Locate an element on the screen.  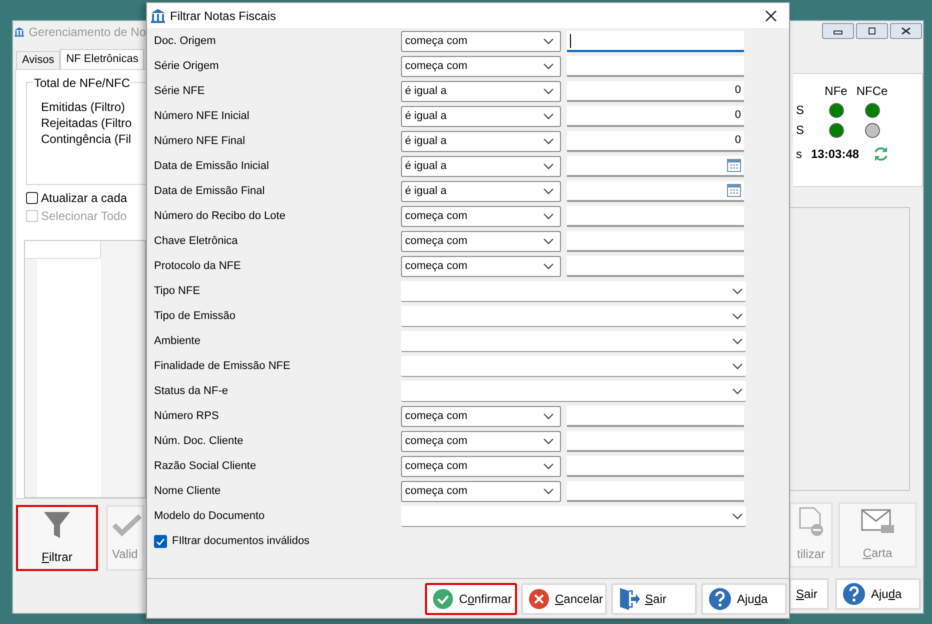
field-label: Série Origem is located at coordinates (187, 66).